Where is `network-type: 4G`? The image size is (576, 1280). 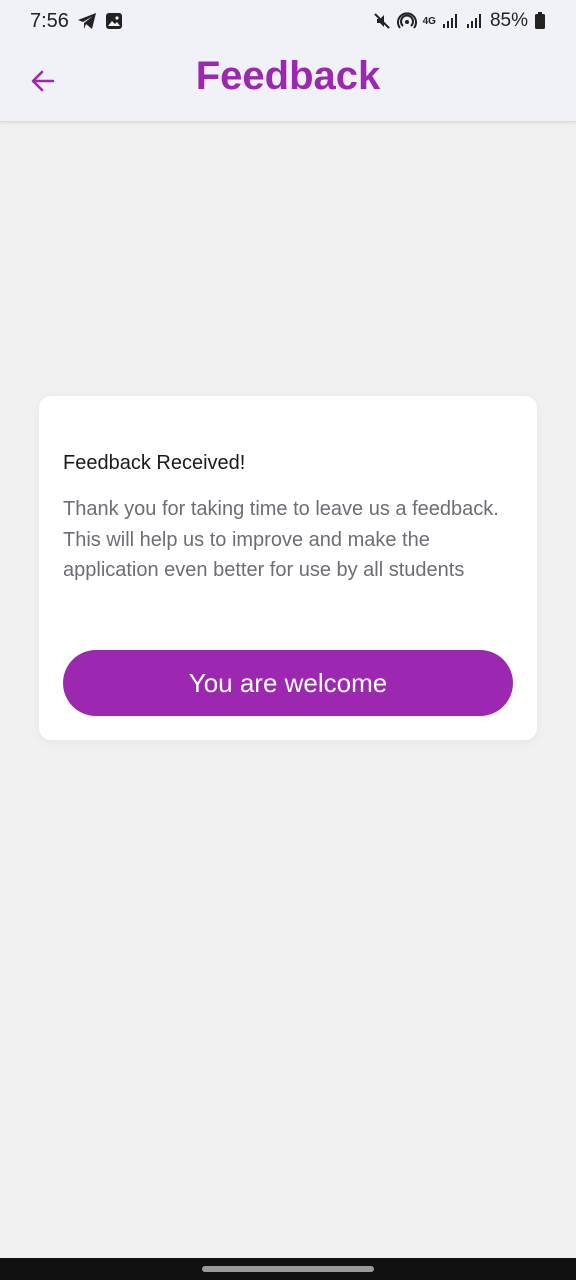 network-type: 4G is located at coordinates (429, 21).